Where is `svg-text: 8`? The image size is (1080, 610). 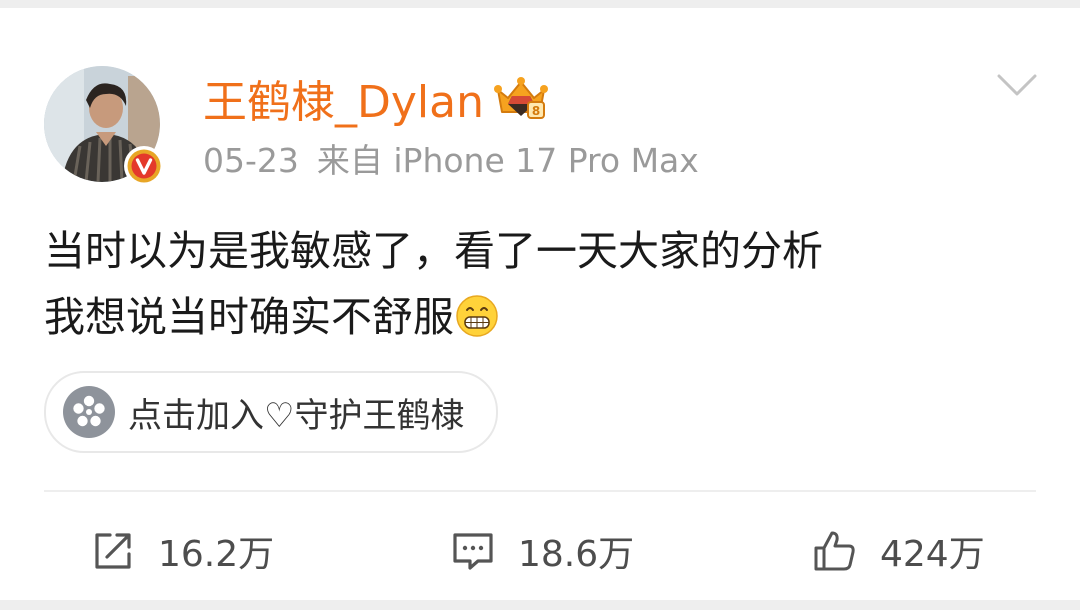
svg-text: 8 is located at coordinates (536, 111).